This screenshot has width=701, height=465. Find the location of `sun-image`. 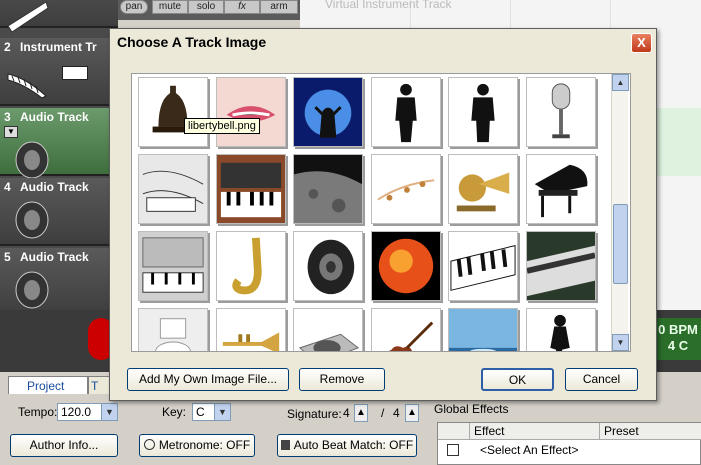

sun-image is located at coordinates (405, 266).